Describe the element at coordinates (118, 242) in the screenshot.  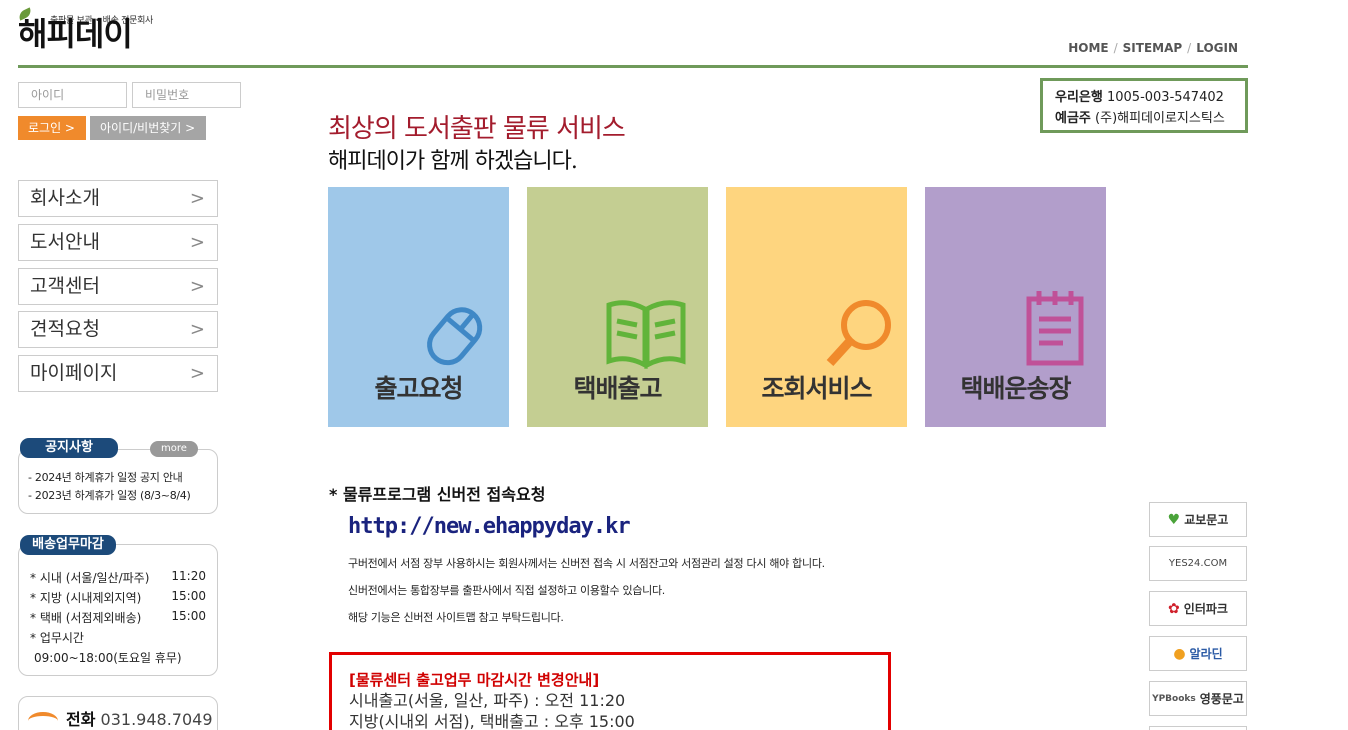
I see `side-menu-books: 도서안내 >` at that location.